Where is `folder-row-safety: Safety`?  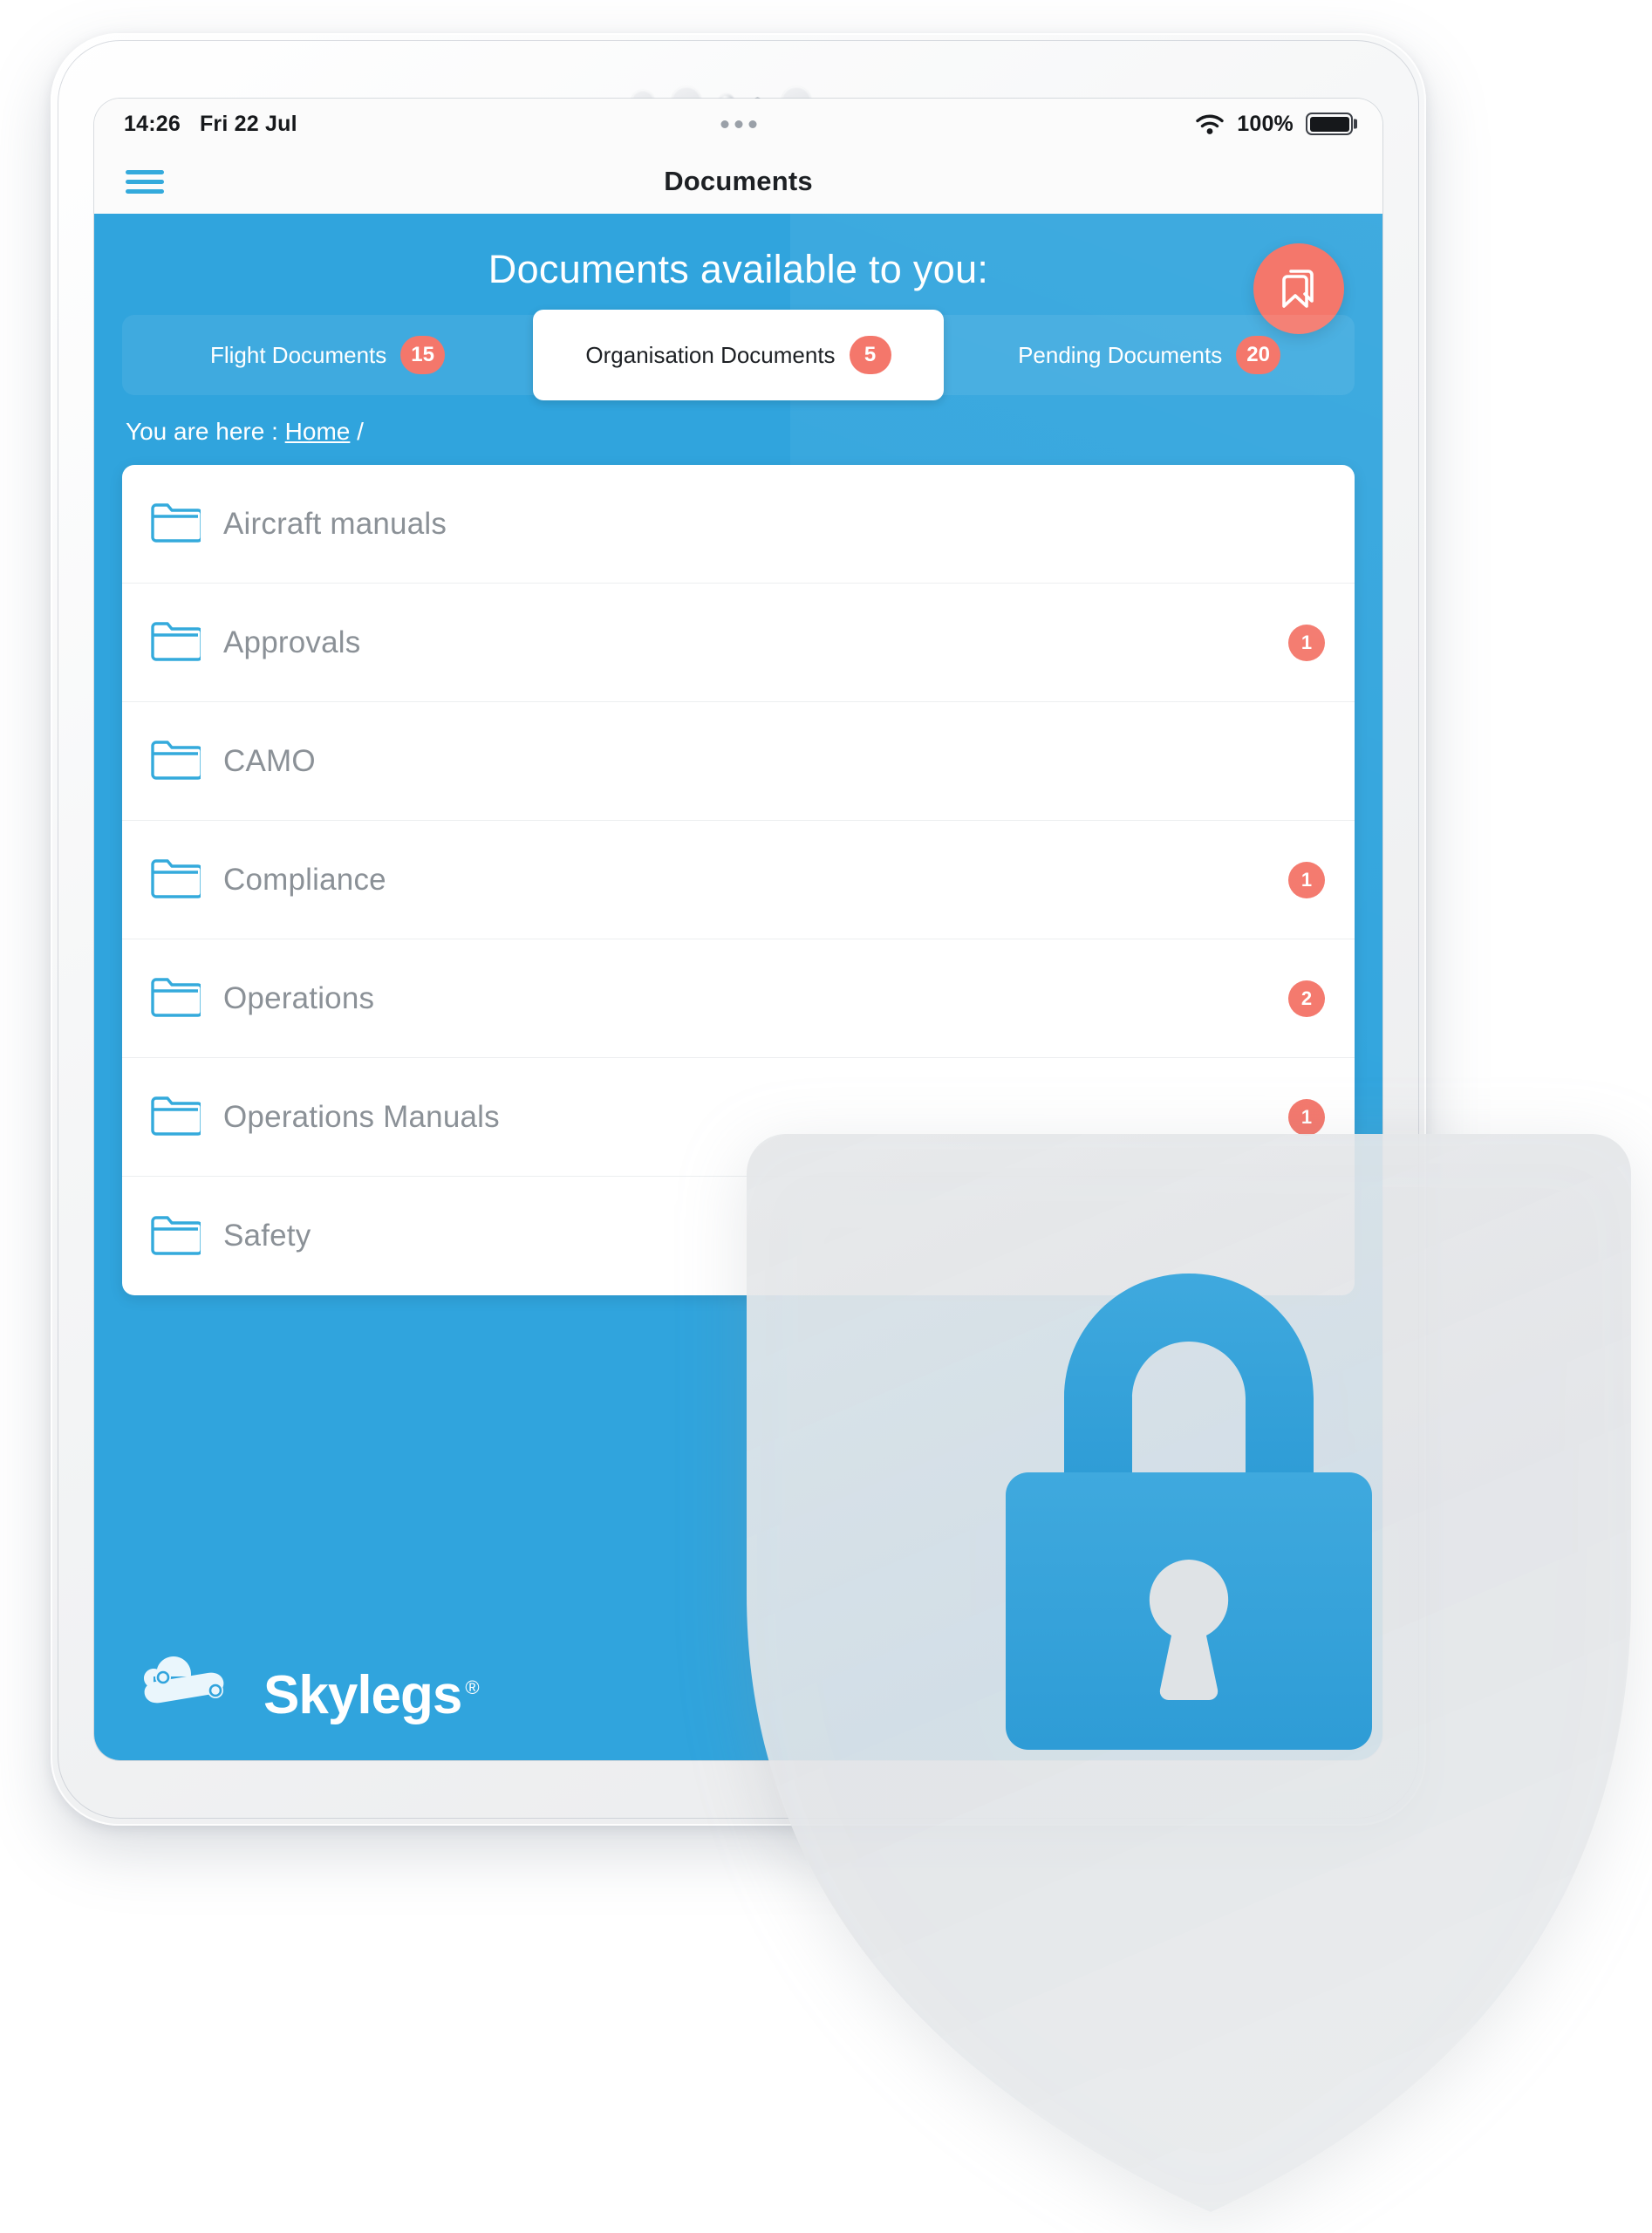 folder-row-safety: Safety is located at coordinates (738, 1236).